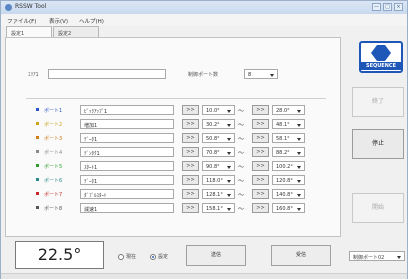 The width and height of the screenshot is (408, 279). What do you see at coordinates (53, 167) in the screenshot?
I see `port-name: ポート5` at bounding box center [53, 167].